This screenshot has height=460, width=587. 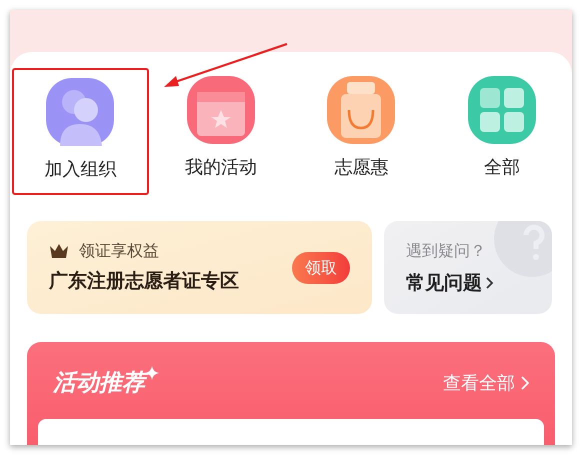 I want to click on shortcut-label: 加入组织, so click(x=80, y=170).